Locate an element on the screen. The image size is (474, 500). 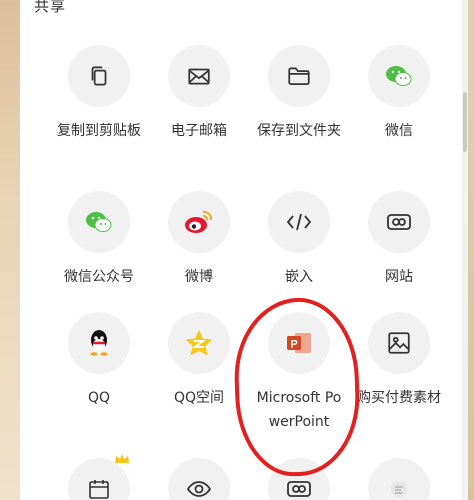
folder-icon is located at coordinates (299, 76).